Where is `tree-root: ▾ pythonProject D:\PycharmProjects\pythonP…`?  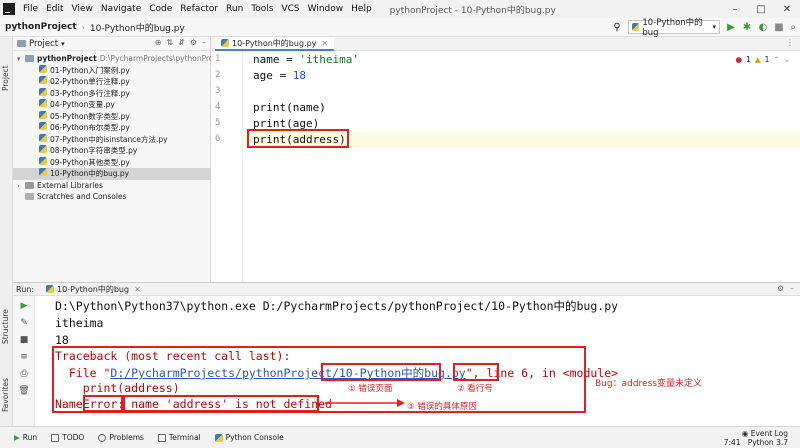 tree-root: ▾ pythonProject D:\PycharmProjects\pythonP… is located at coordinates (120, 59).